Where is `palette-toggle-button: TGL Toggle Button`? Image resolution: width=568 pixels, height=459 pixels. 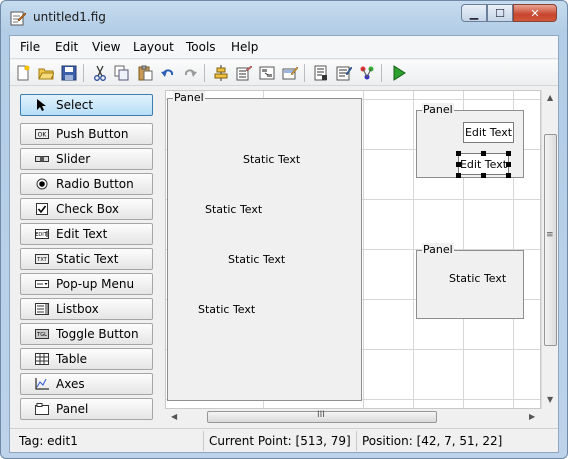 palette-toggle-button: TGL Toggle Button is located at coordinates (86, 334).